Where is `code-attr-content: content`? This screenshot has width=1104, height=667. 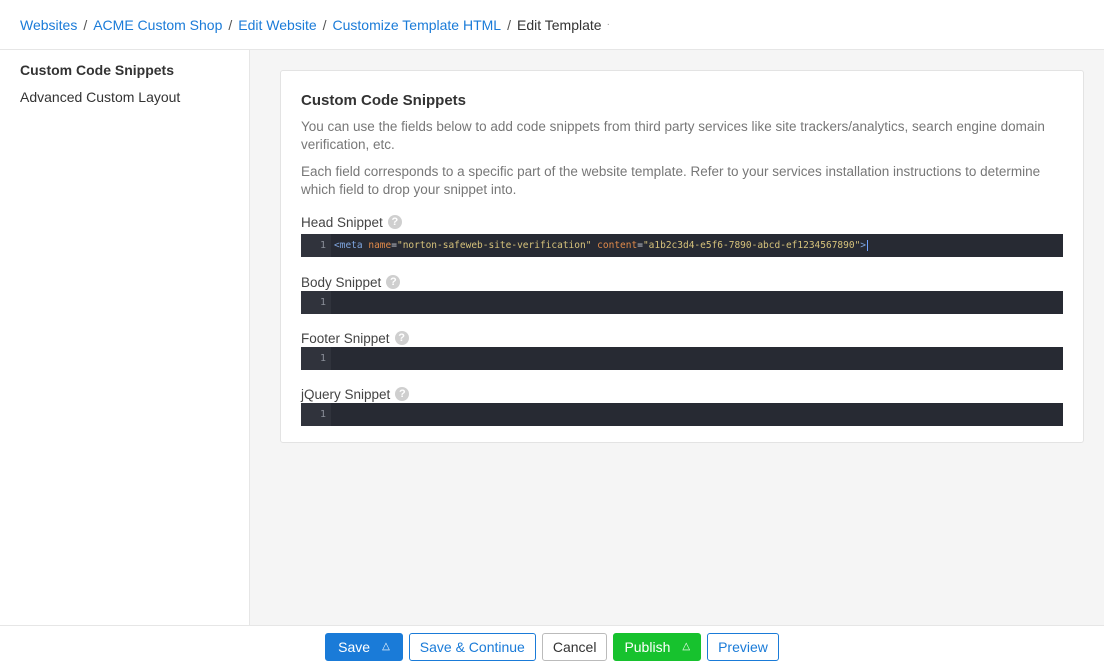
code-attr-content: content is located at coordinates (617, 245).